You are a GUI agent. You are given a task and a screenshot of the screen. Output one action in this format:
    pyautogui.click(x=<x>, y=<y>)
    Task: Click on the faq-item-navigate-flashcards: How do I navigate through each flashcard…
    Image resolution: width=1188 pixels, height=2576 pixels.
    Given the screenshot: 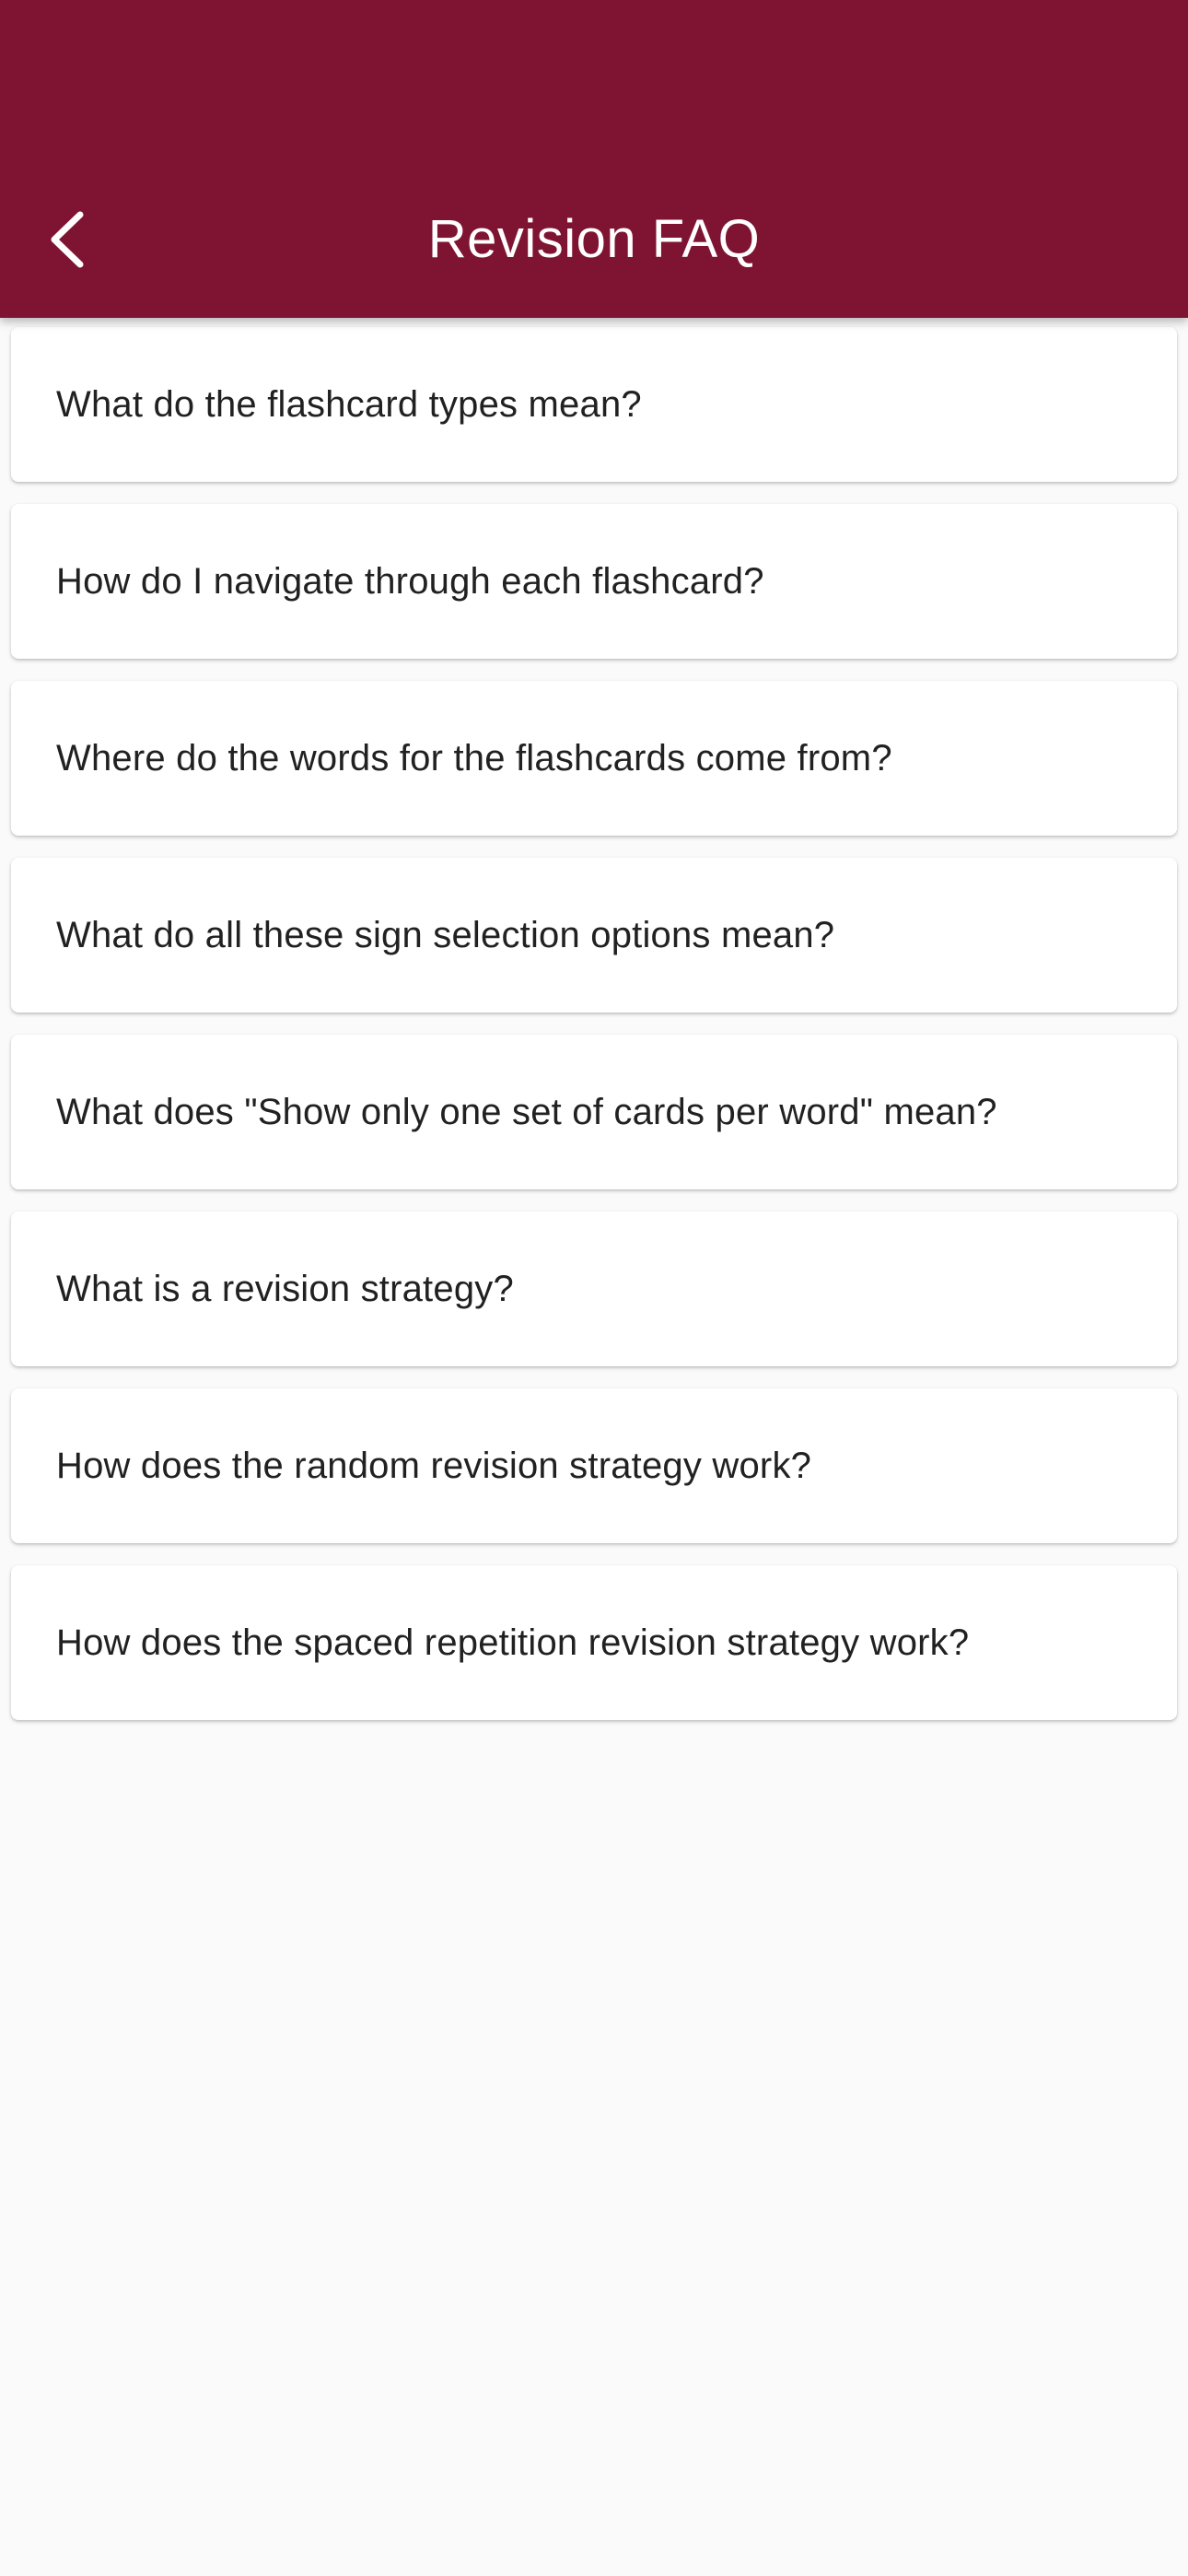 What is the action you would take?
    pyautogui.click(x=594, y=581)
    